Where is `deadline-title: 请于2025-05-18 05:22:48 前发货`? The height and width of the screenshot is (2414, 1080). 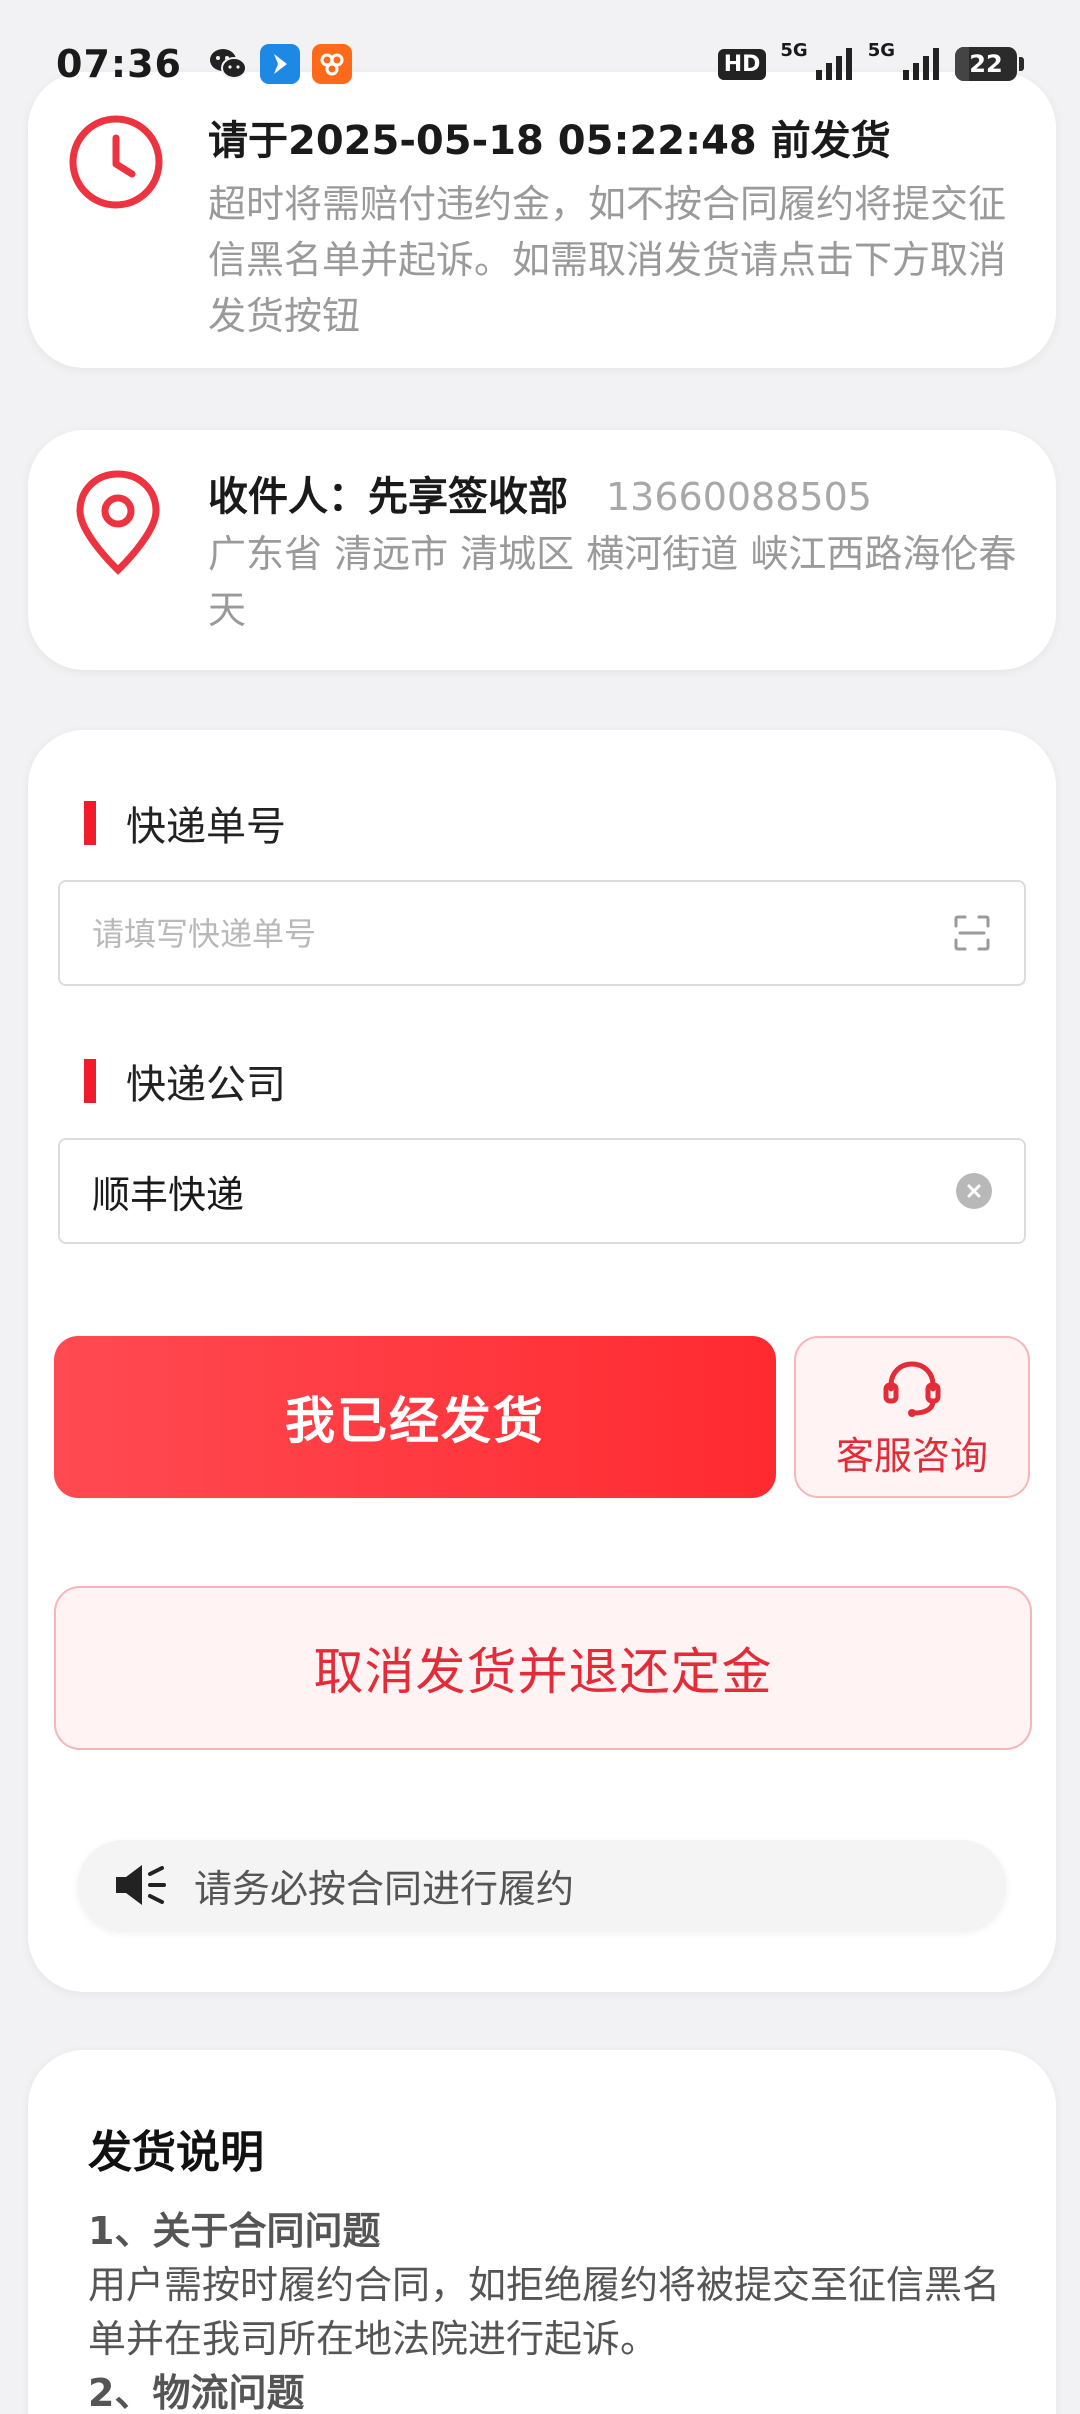 deadline-title: 请于2025-05-18 05:22:48 前发货 is located at coordinates (549, 141).